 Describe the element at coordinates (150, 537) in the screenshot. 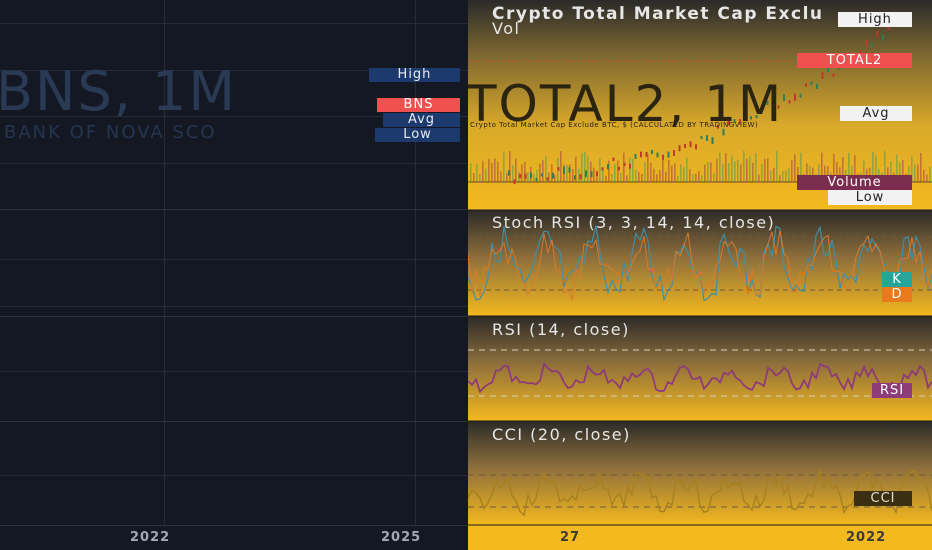

I see `time-axis-label: 2022` at that location.